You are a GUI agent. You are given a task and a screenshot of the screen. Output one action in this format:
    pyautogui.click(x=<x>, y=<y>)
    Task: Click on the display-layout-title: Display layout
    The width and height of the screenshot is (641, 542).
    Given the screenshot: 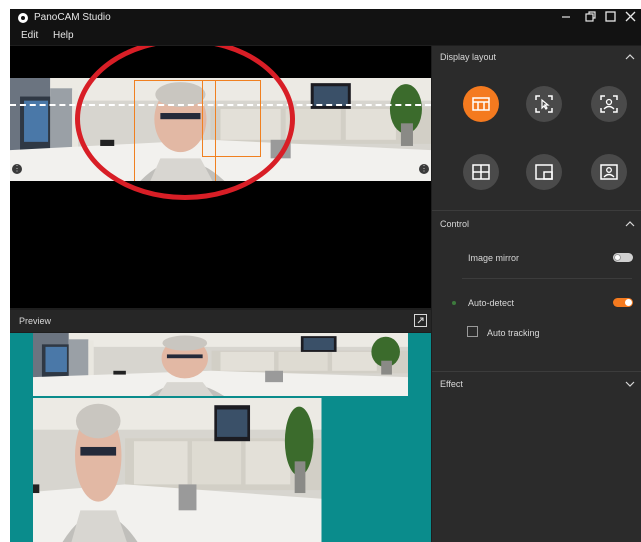 What is the action you would take?
    pyautogui.click(x=468, y=57)
    